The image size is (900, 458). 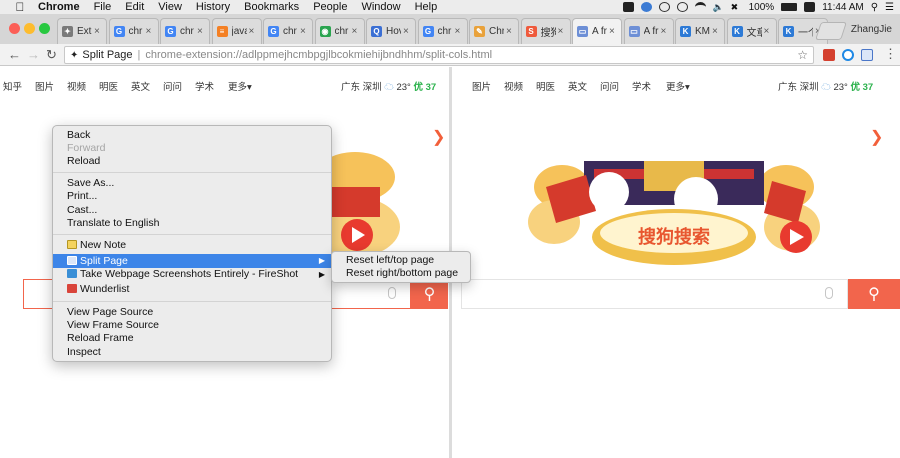 I want to click on menu-history: History, so click(x=213, y=7).